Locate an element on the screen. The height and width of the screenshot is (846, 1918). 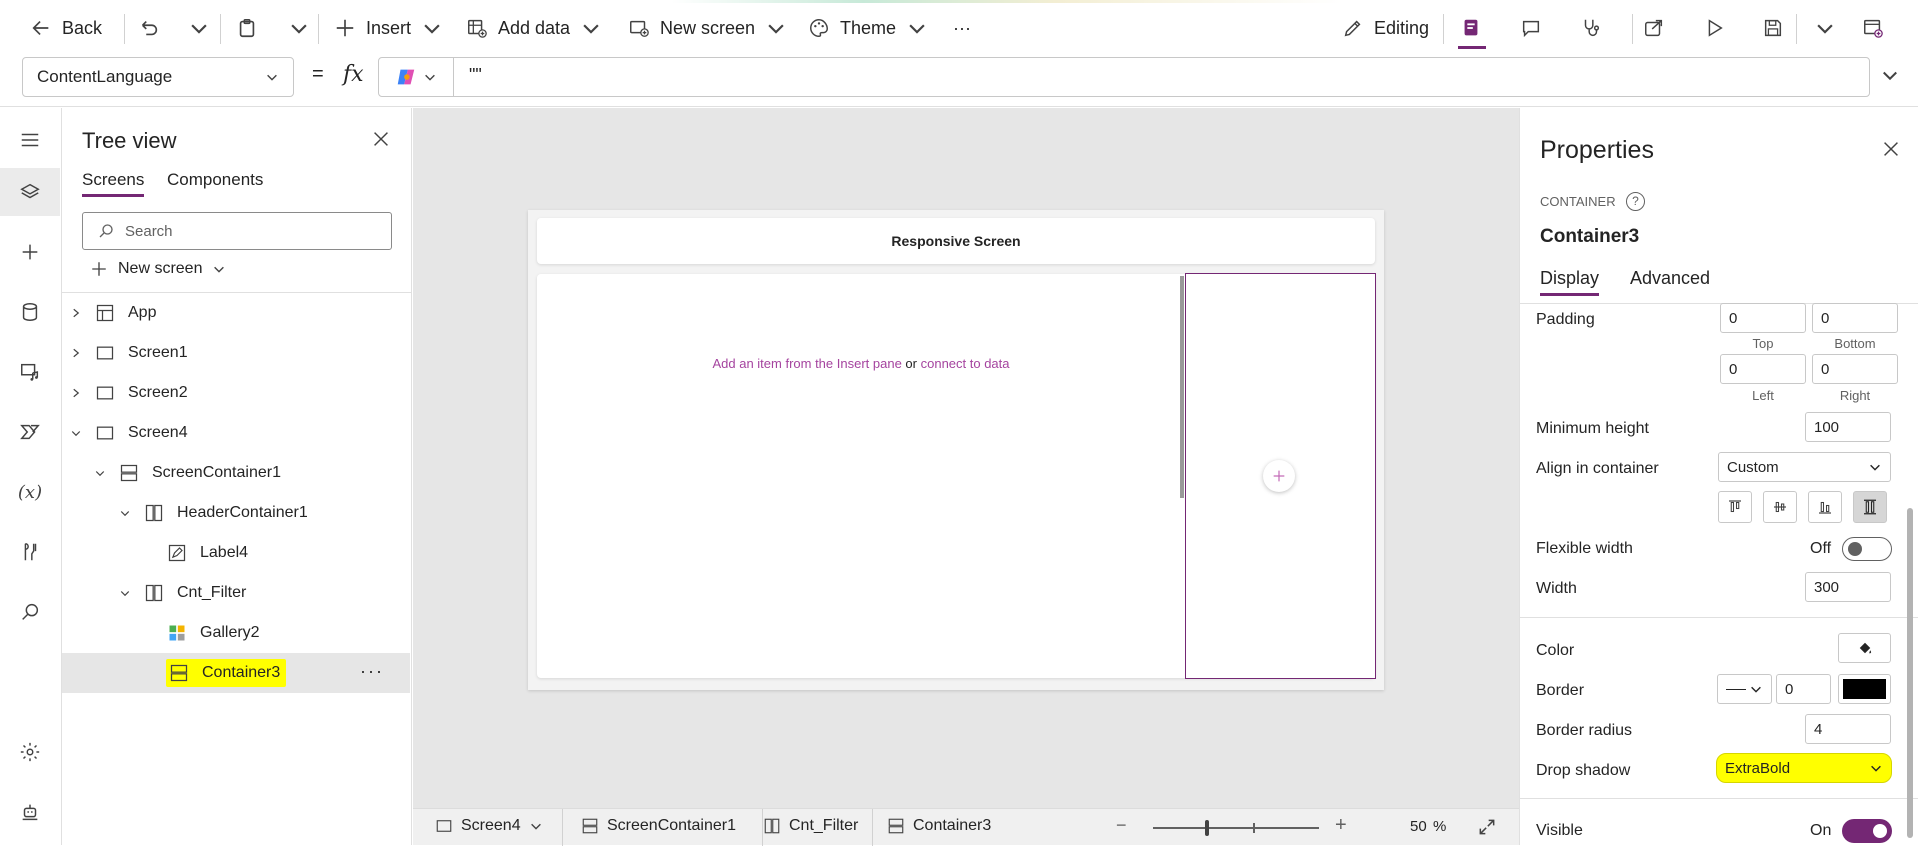
tree-item-cnt-filter: Cnt_Filter is located at coordinates (236, 593).